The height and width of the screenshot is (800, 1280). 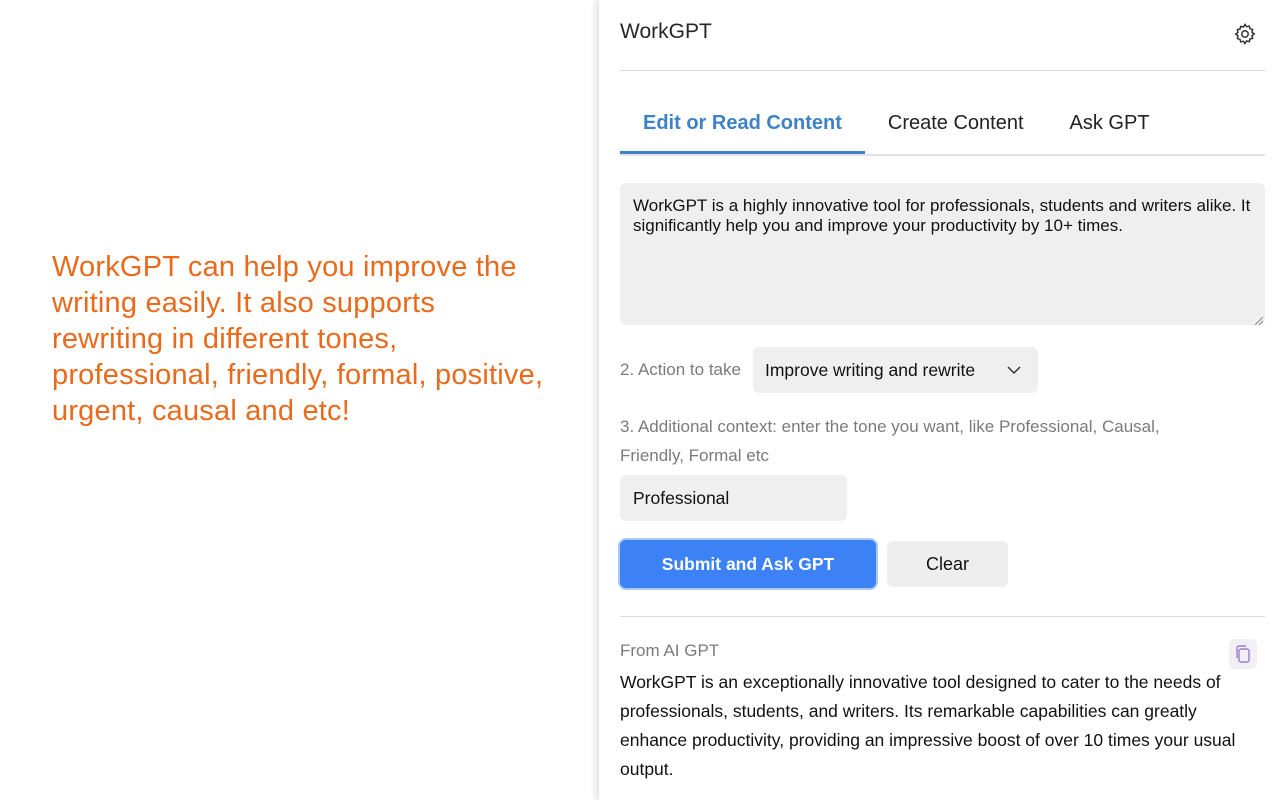 What do you see at coordinates (742, 127) in the screenshot?
I see `tab-edit-or-read-content: Edit or Read Content` at bounding box center [742, 127].